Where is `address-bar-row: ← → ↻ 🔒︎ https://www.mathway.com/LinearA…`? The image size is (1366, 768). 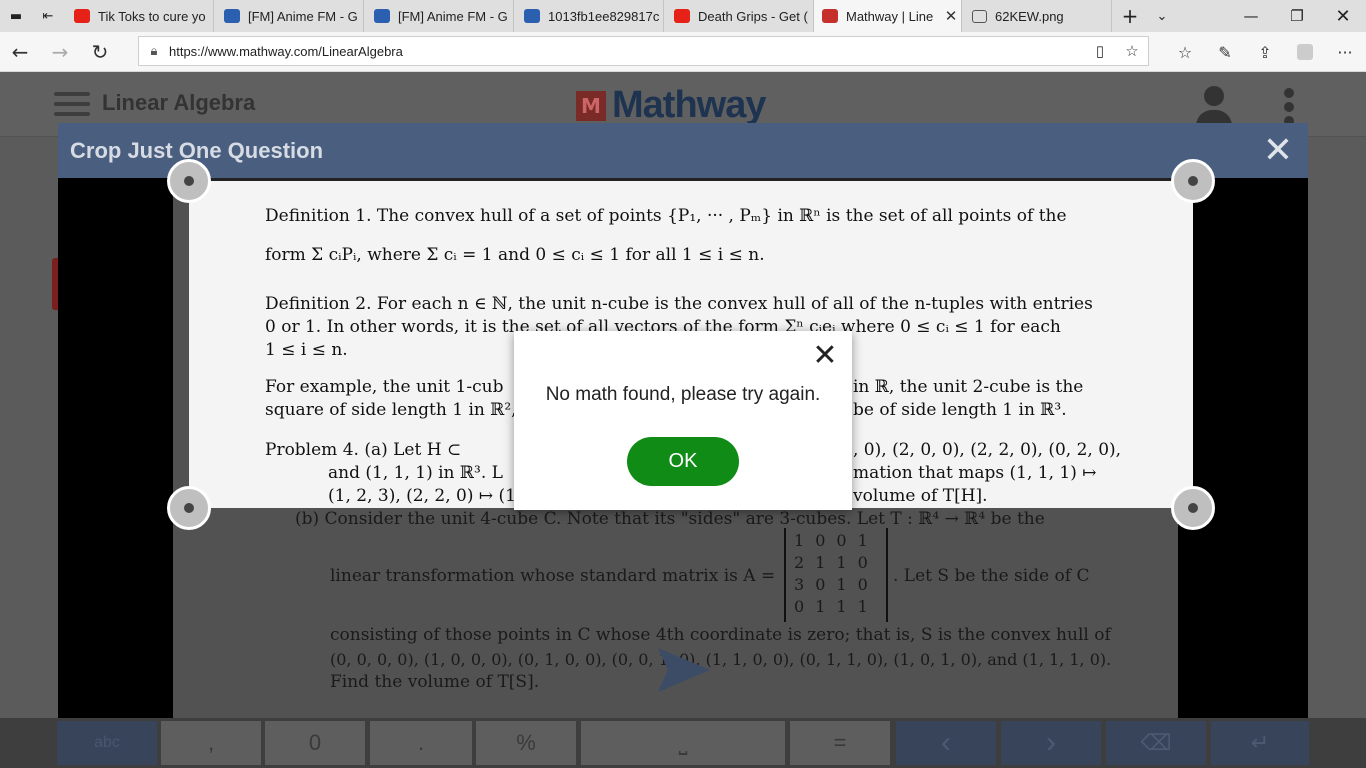
address-bar-row: ← → ↻ 🔒︎ https://www.mathway.com/LinearA… is located at coordinates (683, 52).